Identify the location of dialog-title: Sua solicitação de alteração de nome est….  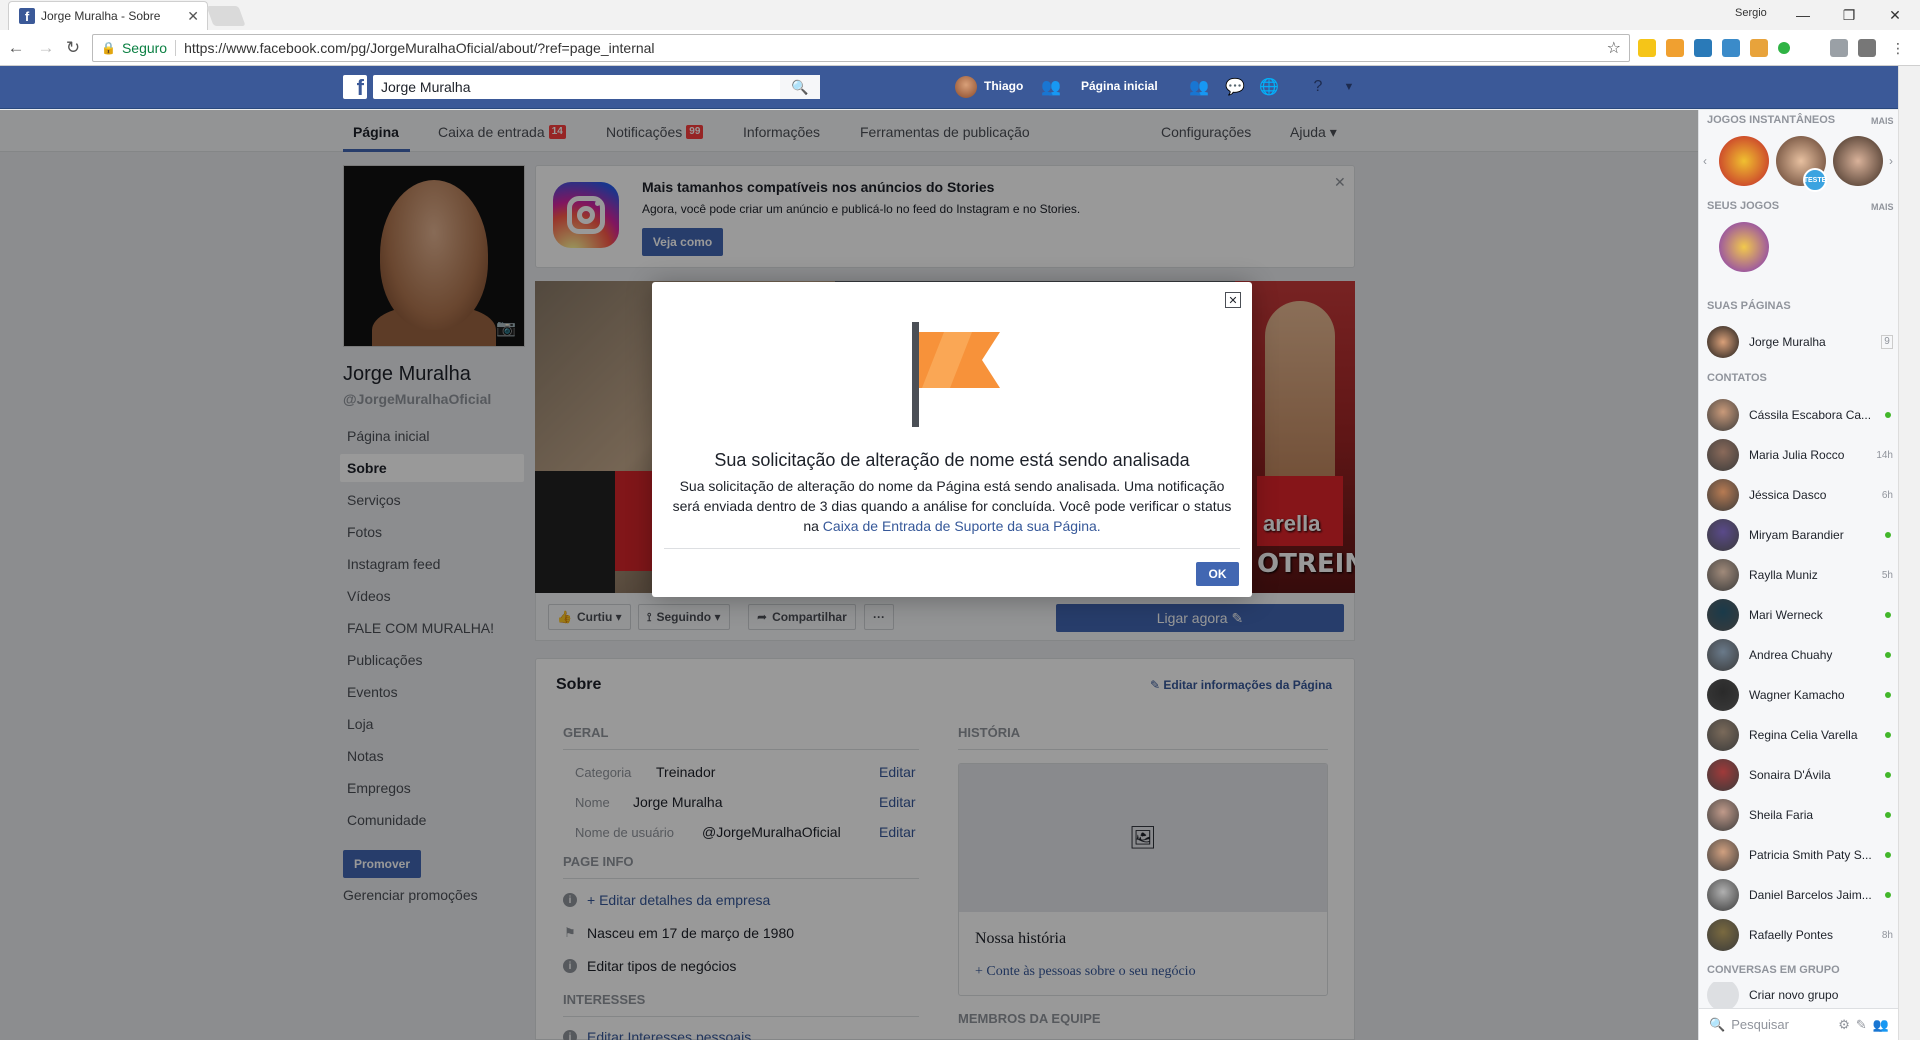
(952, 460).